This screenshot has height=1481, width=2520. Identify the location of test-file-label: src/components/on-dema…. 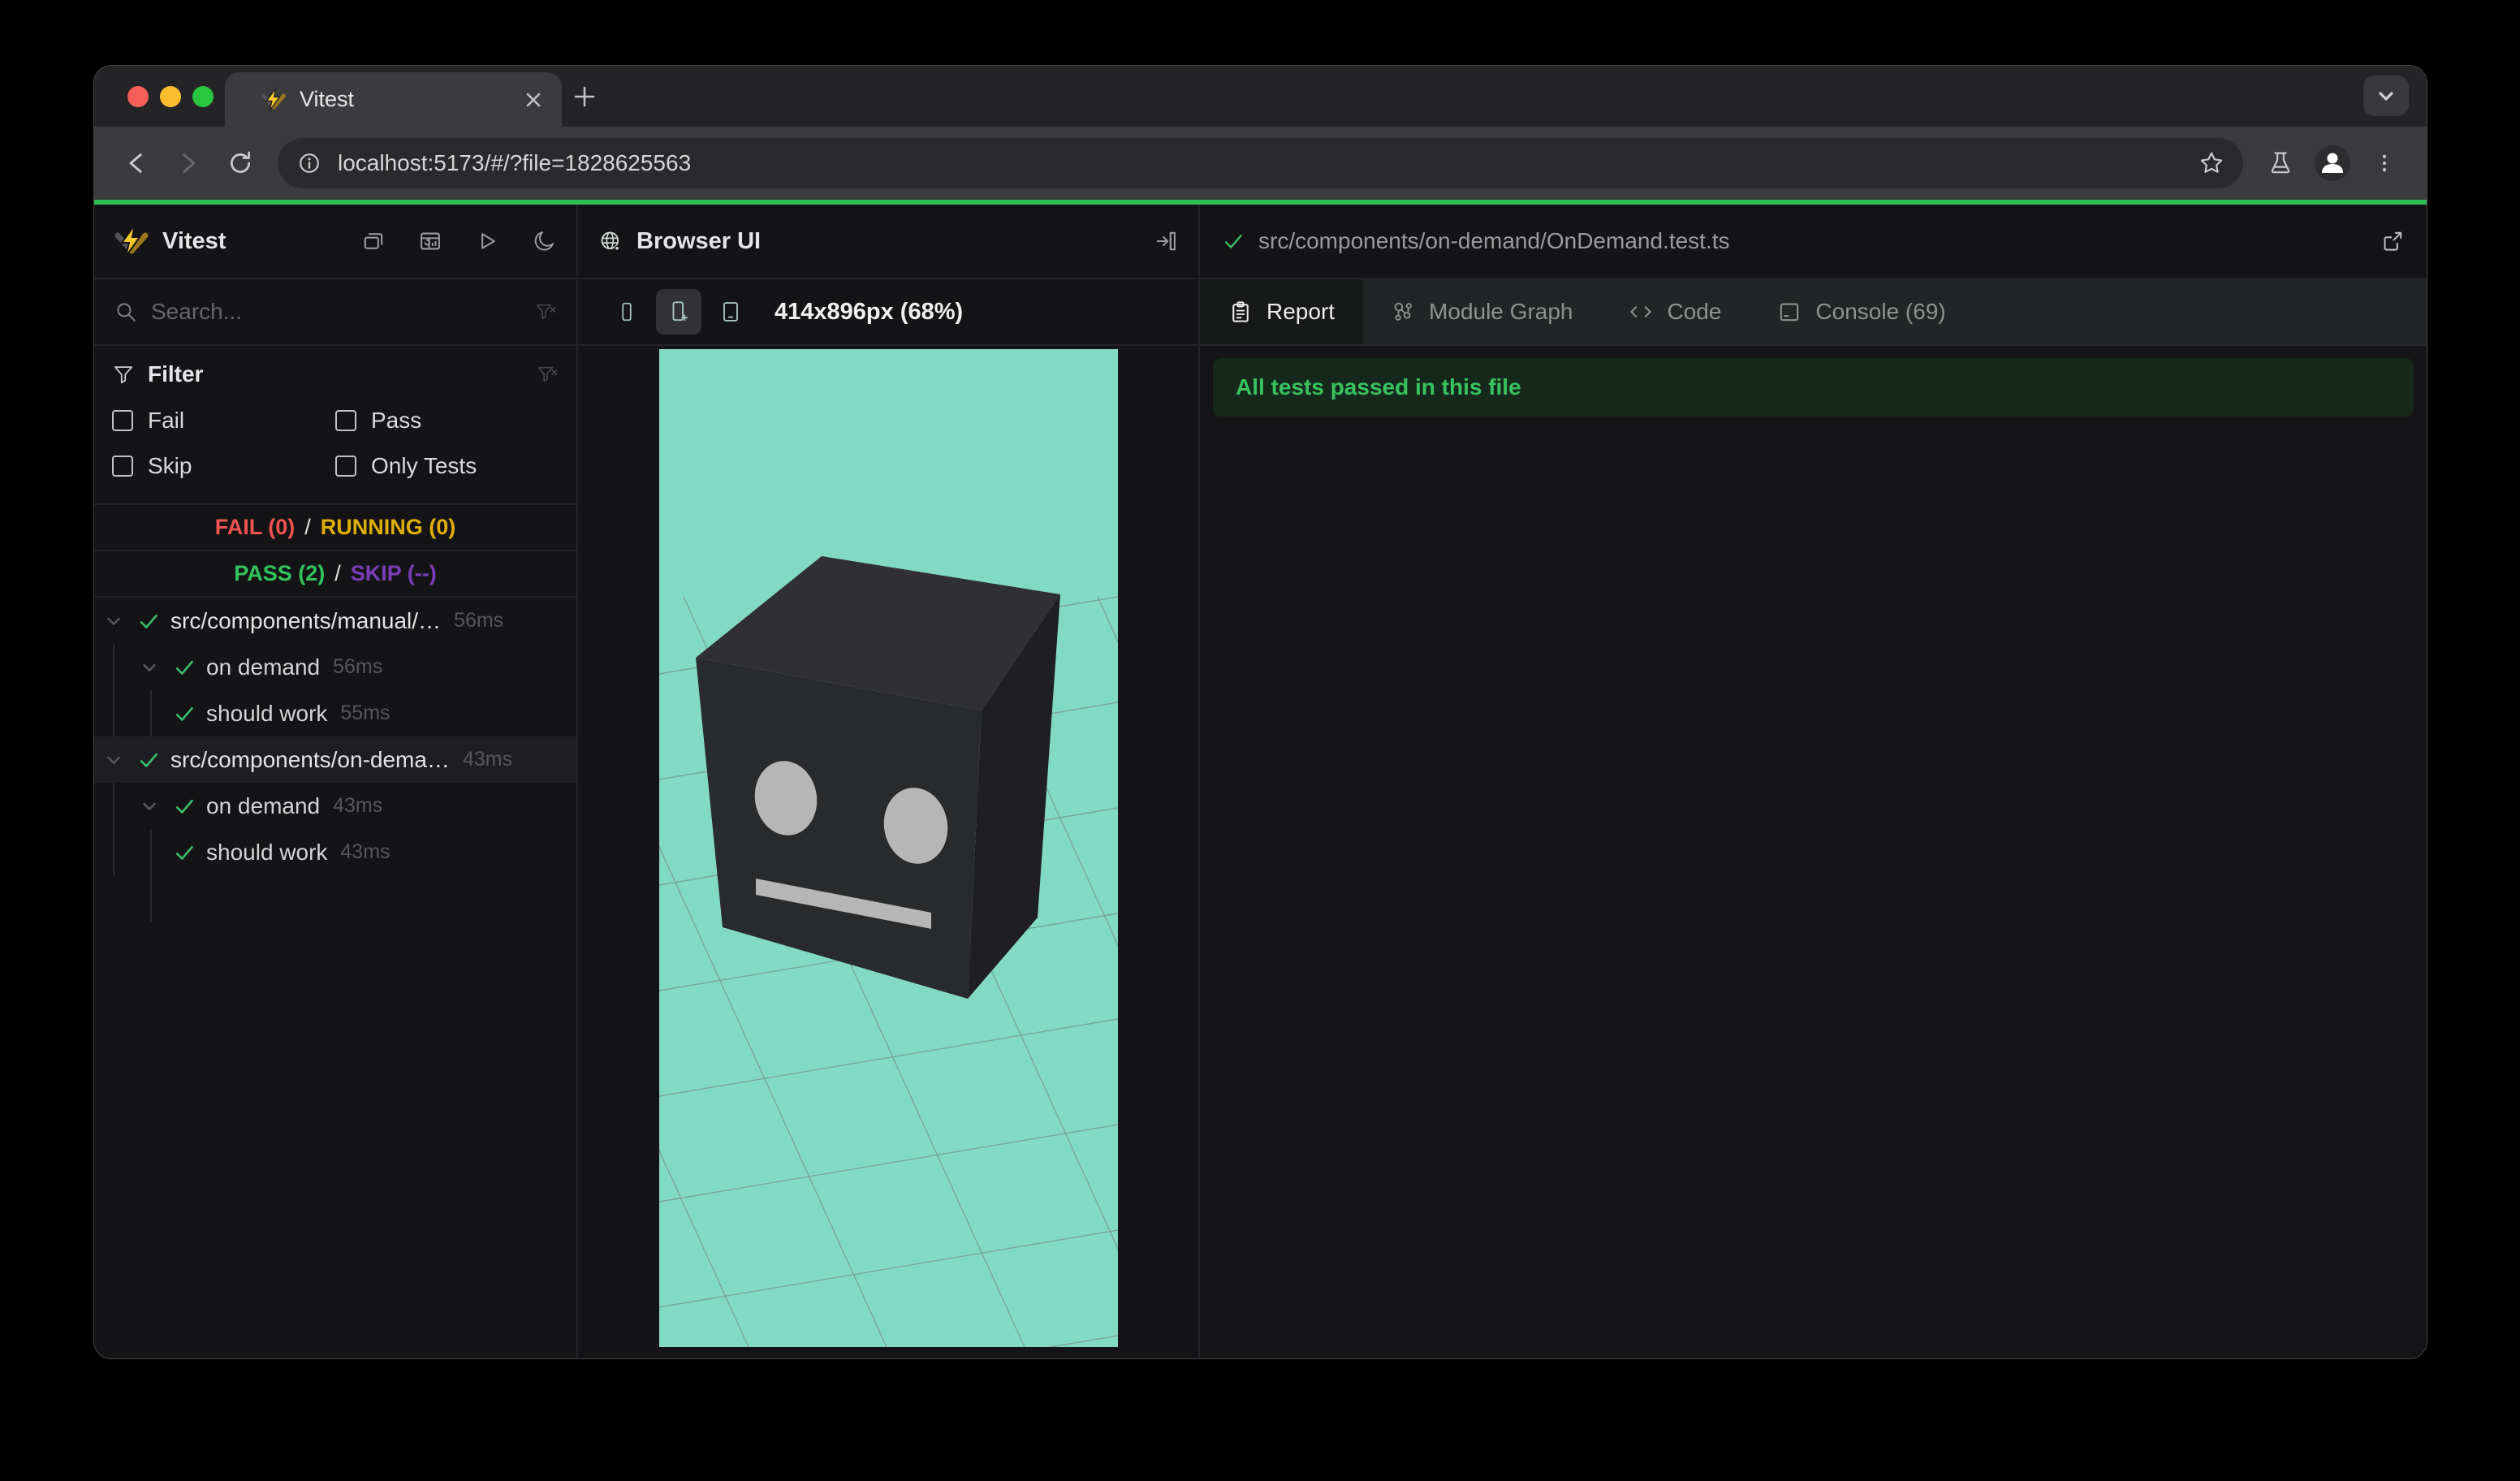
(310, 759).